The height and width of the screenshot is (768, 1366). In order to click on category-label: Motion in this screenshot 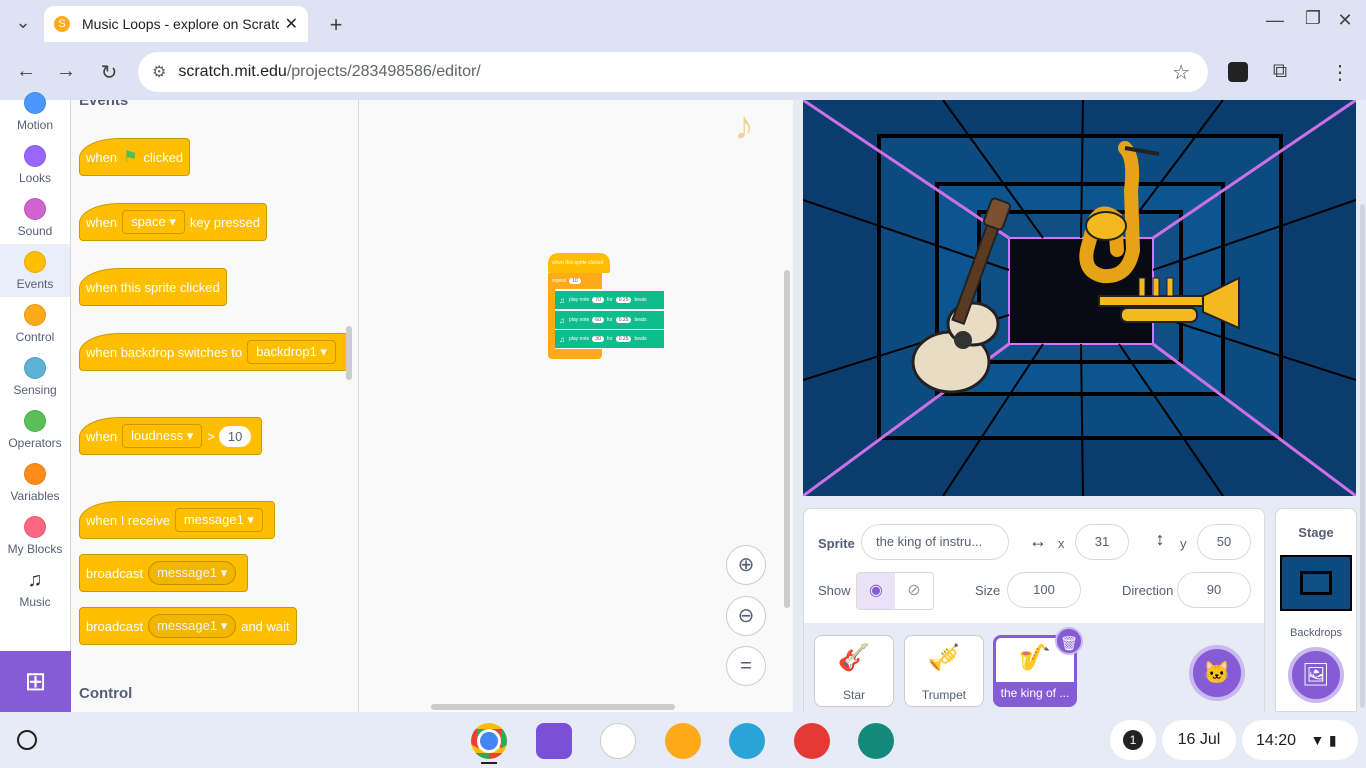, I will do `click(35, 125)`.